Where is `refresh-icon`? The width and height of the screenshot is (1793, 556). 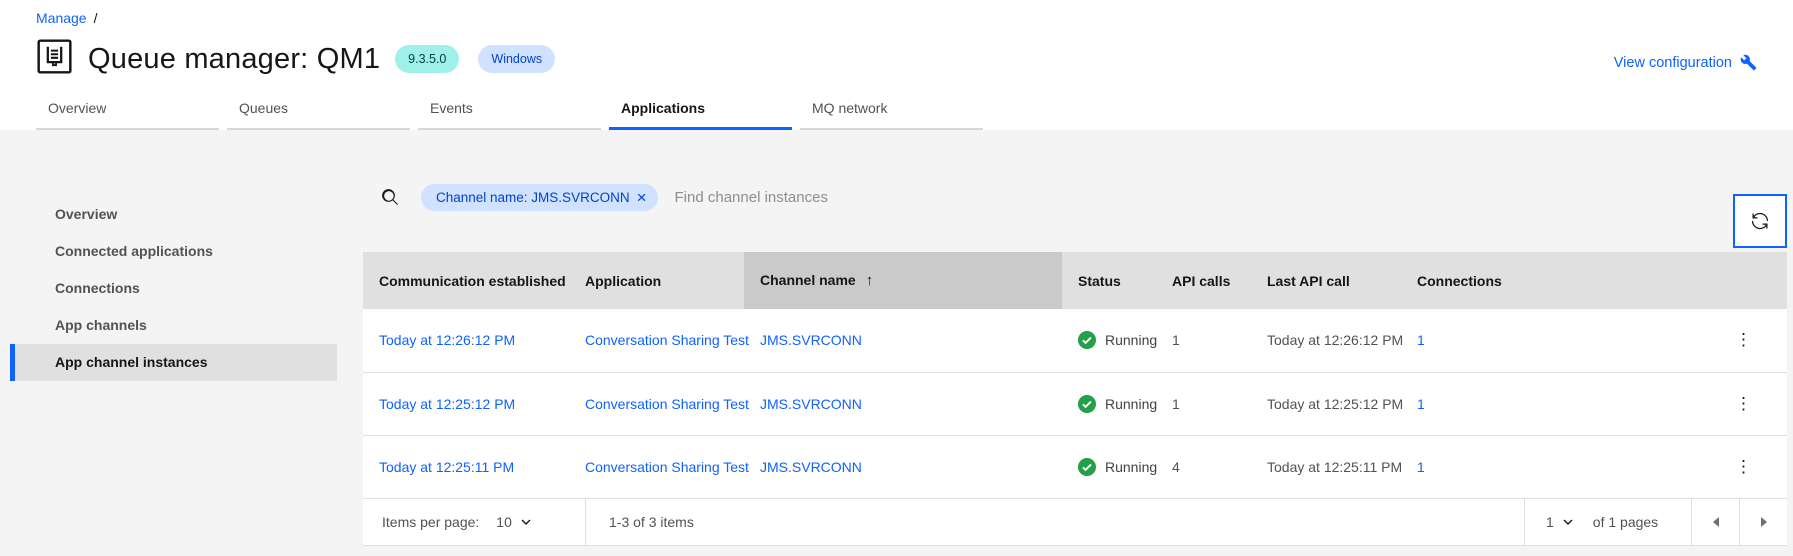 refresh-icon is located at coordinates (1760, 221).